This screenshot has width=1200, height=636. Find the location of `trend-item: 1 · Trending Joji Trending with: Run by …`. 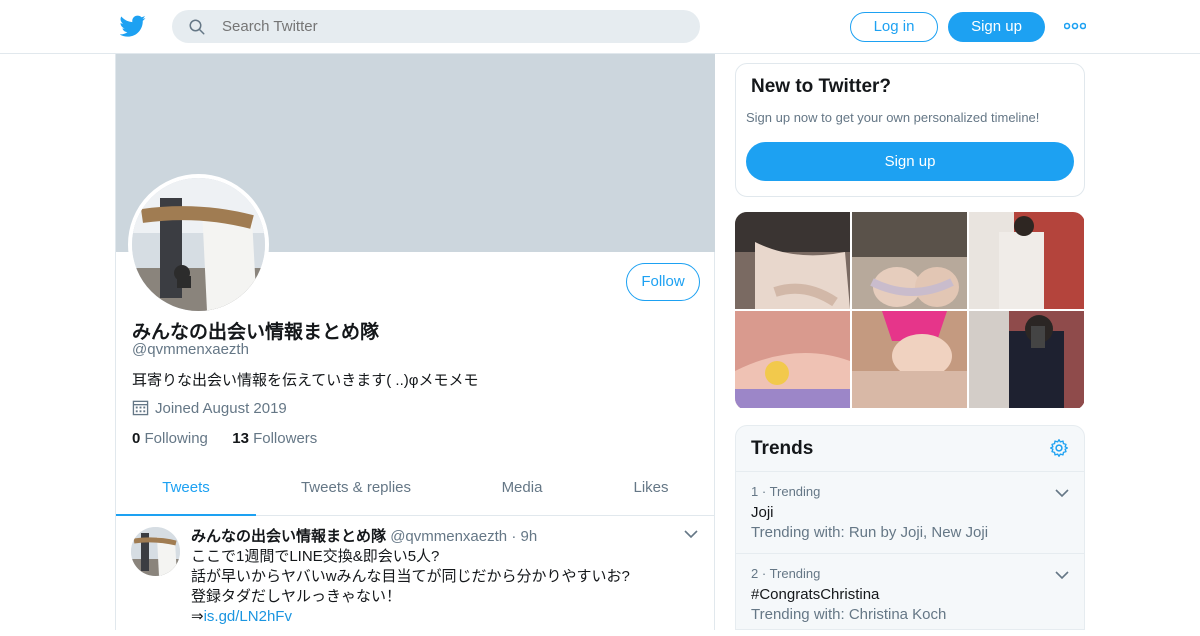

trend-item: 1 · Trending Joji Trending with: Run by … is located at coordinates (910, 513).